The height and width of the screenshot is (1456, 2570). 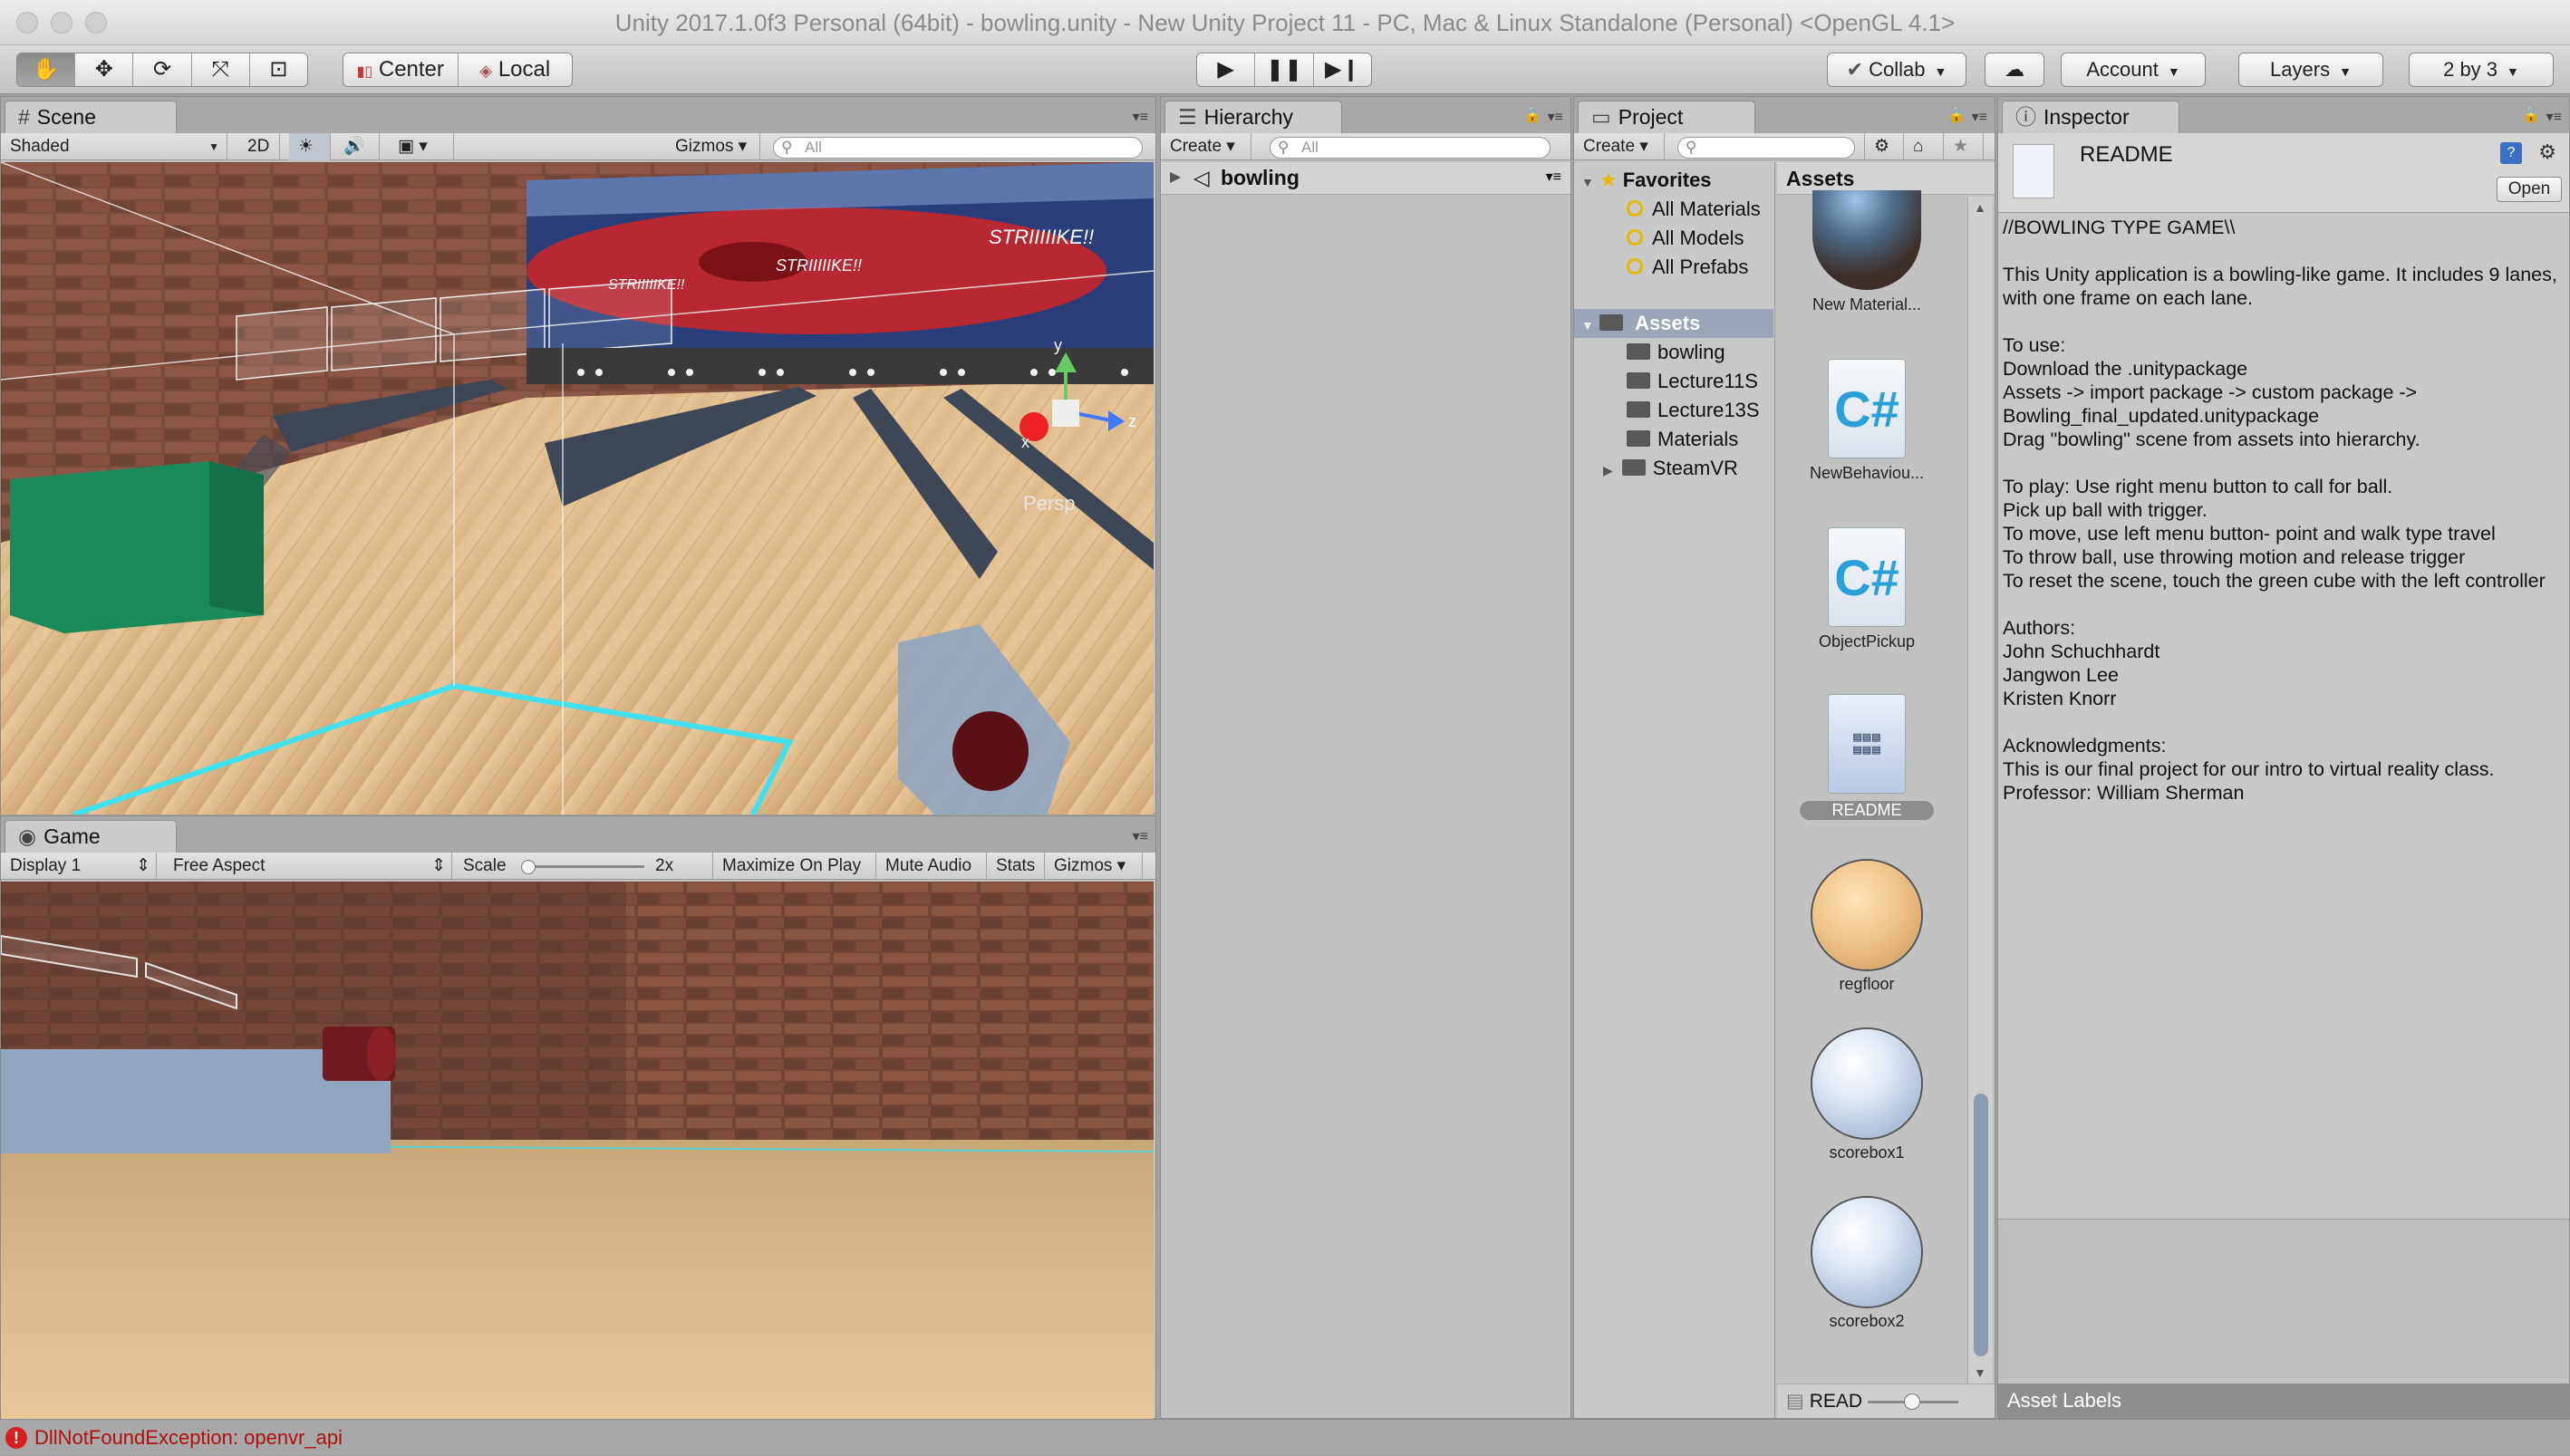 I want to click on collab-button: ✔ Collab ▼, so click(x=1897, y=70).